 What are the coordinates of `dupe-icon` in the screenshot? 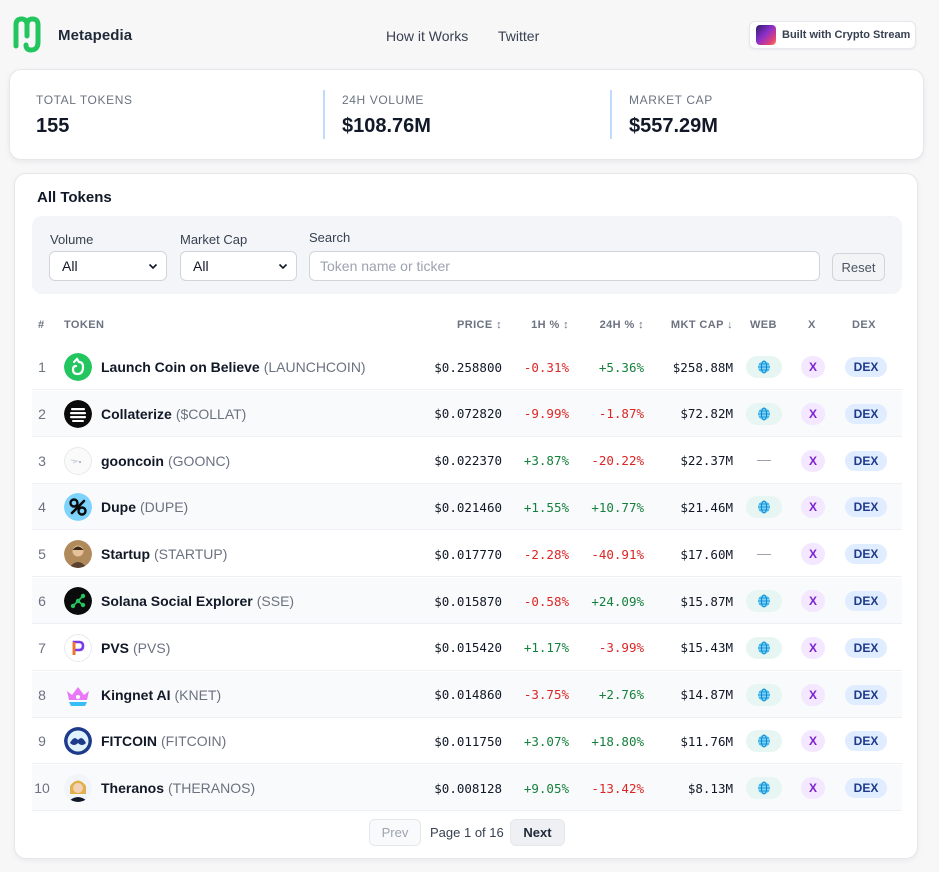 It's located at (78, 507).